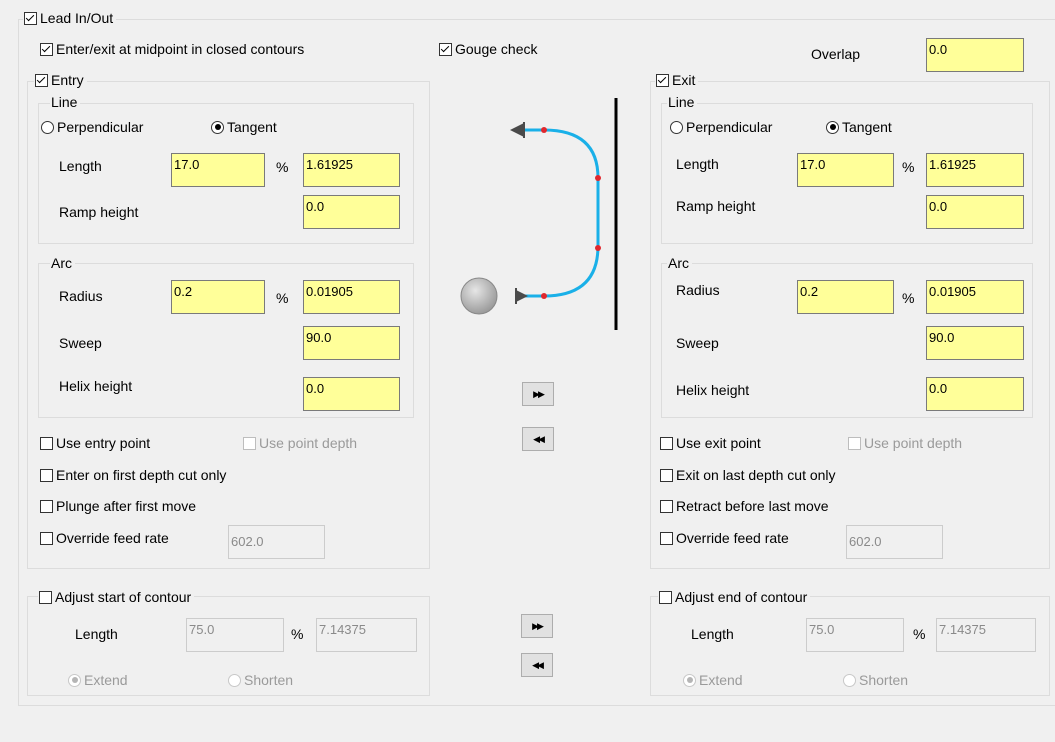  Describe the element at coordinates (666, 443) in the screenshot. I see `use-exit-point-checkbox-icon` at that location.